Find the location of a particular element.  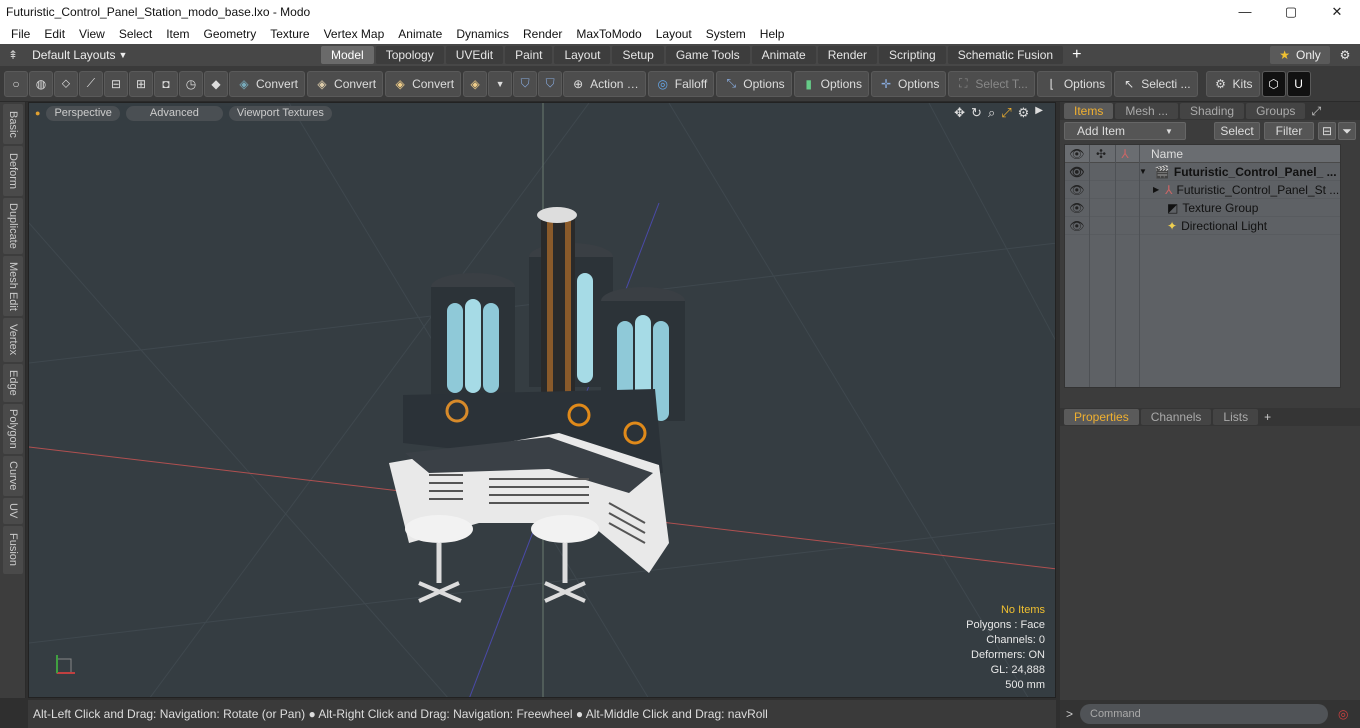

menu-view: View is located at coordinates (92, 34).